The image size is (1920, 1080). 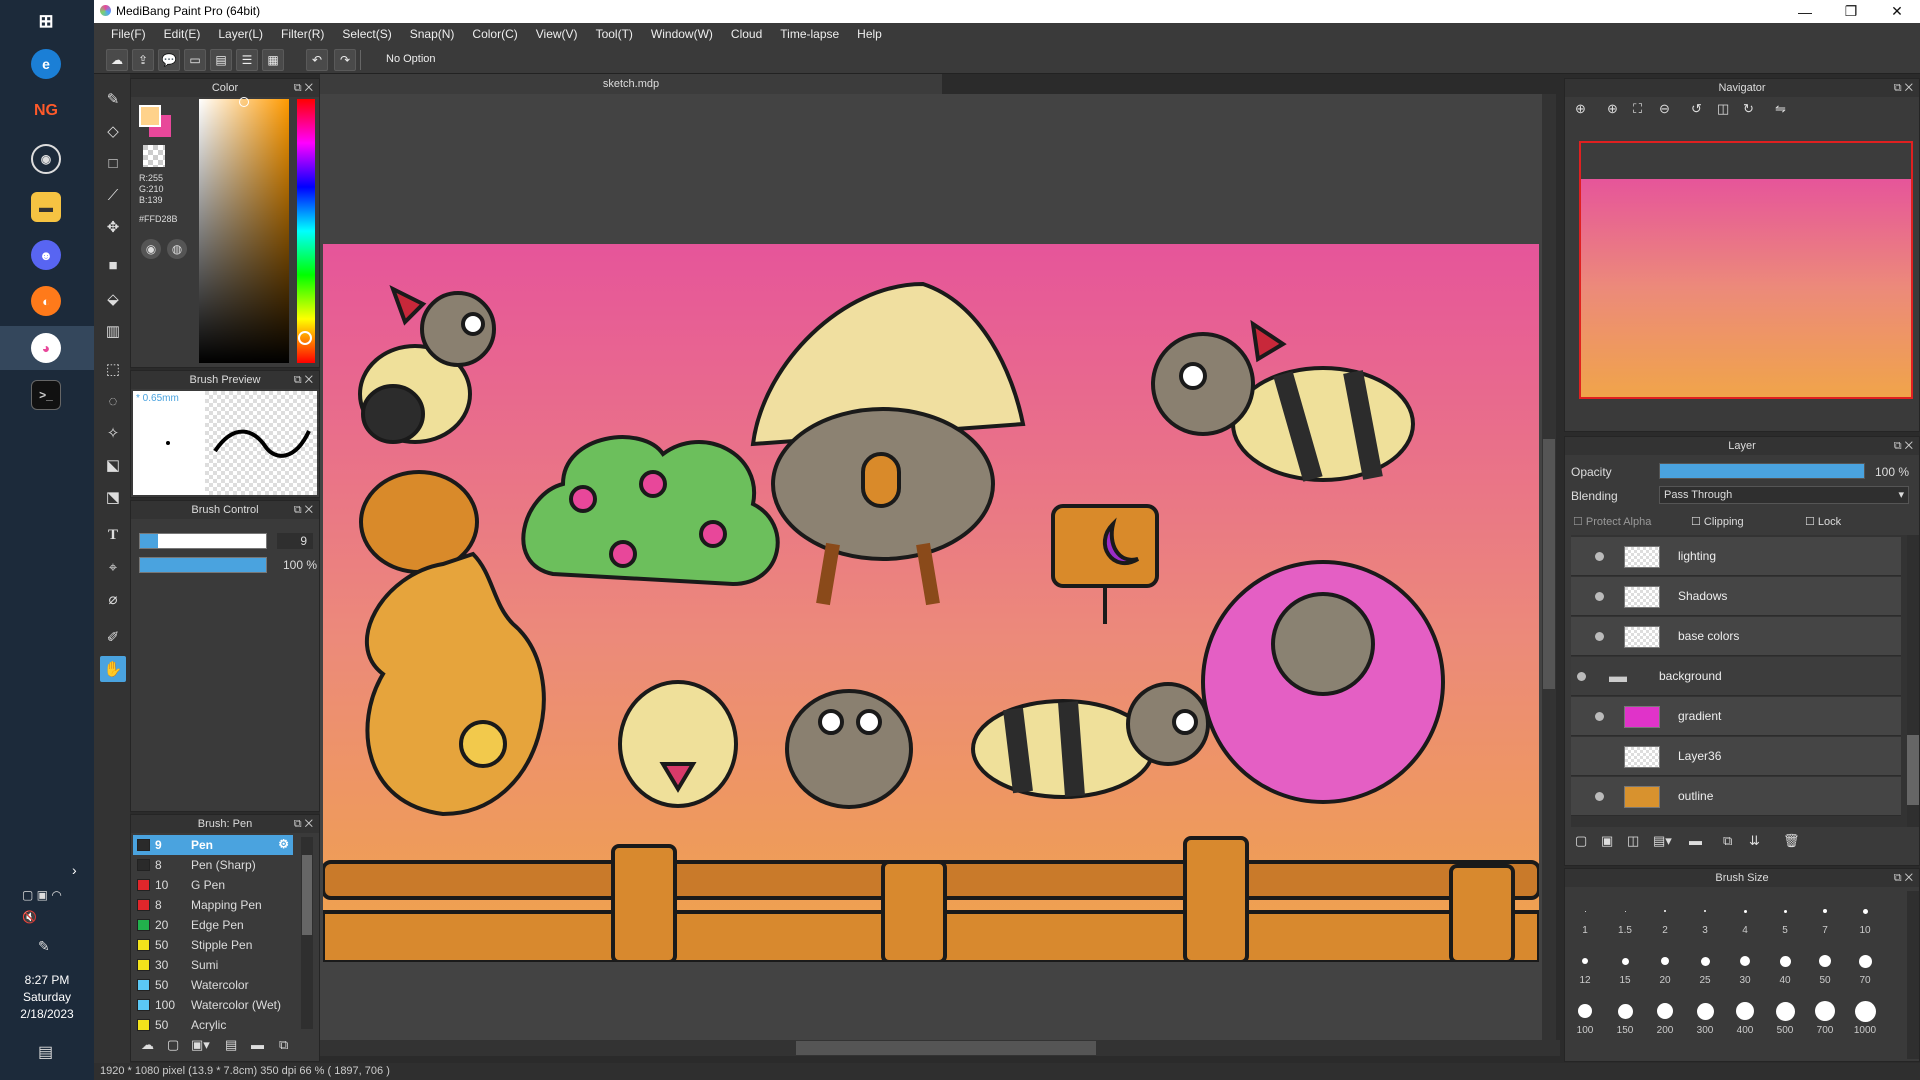 What do you see at coordinates (47, 997) in the screenshot?
I see `clock: 8:27 PM Saturday 2/18/2023` at bounding box center [47, 997].